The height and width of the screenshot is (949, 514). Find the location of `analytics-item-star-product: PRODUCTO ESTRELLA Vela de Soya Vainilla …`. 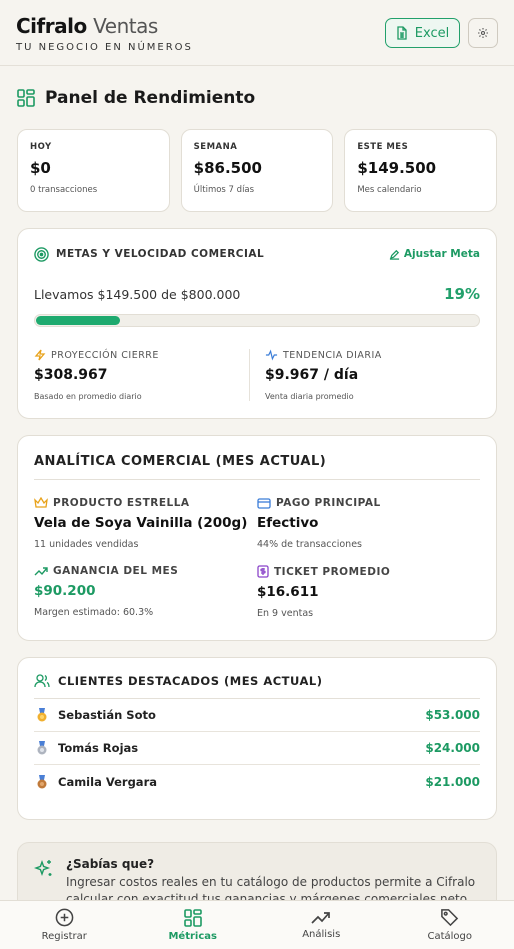

analytics-item-star-product: PRODUCTO ESTRELLA Vela de Soya Vainilla … is located at coordinates (145, 523).